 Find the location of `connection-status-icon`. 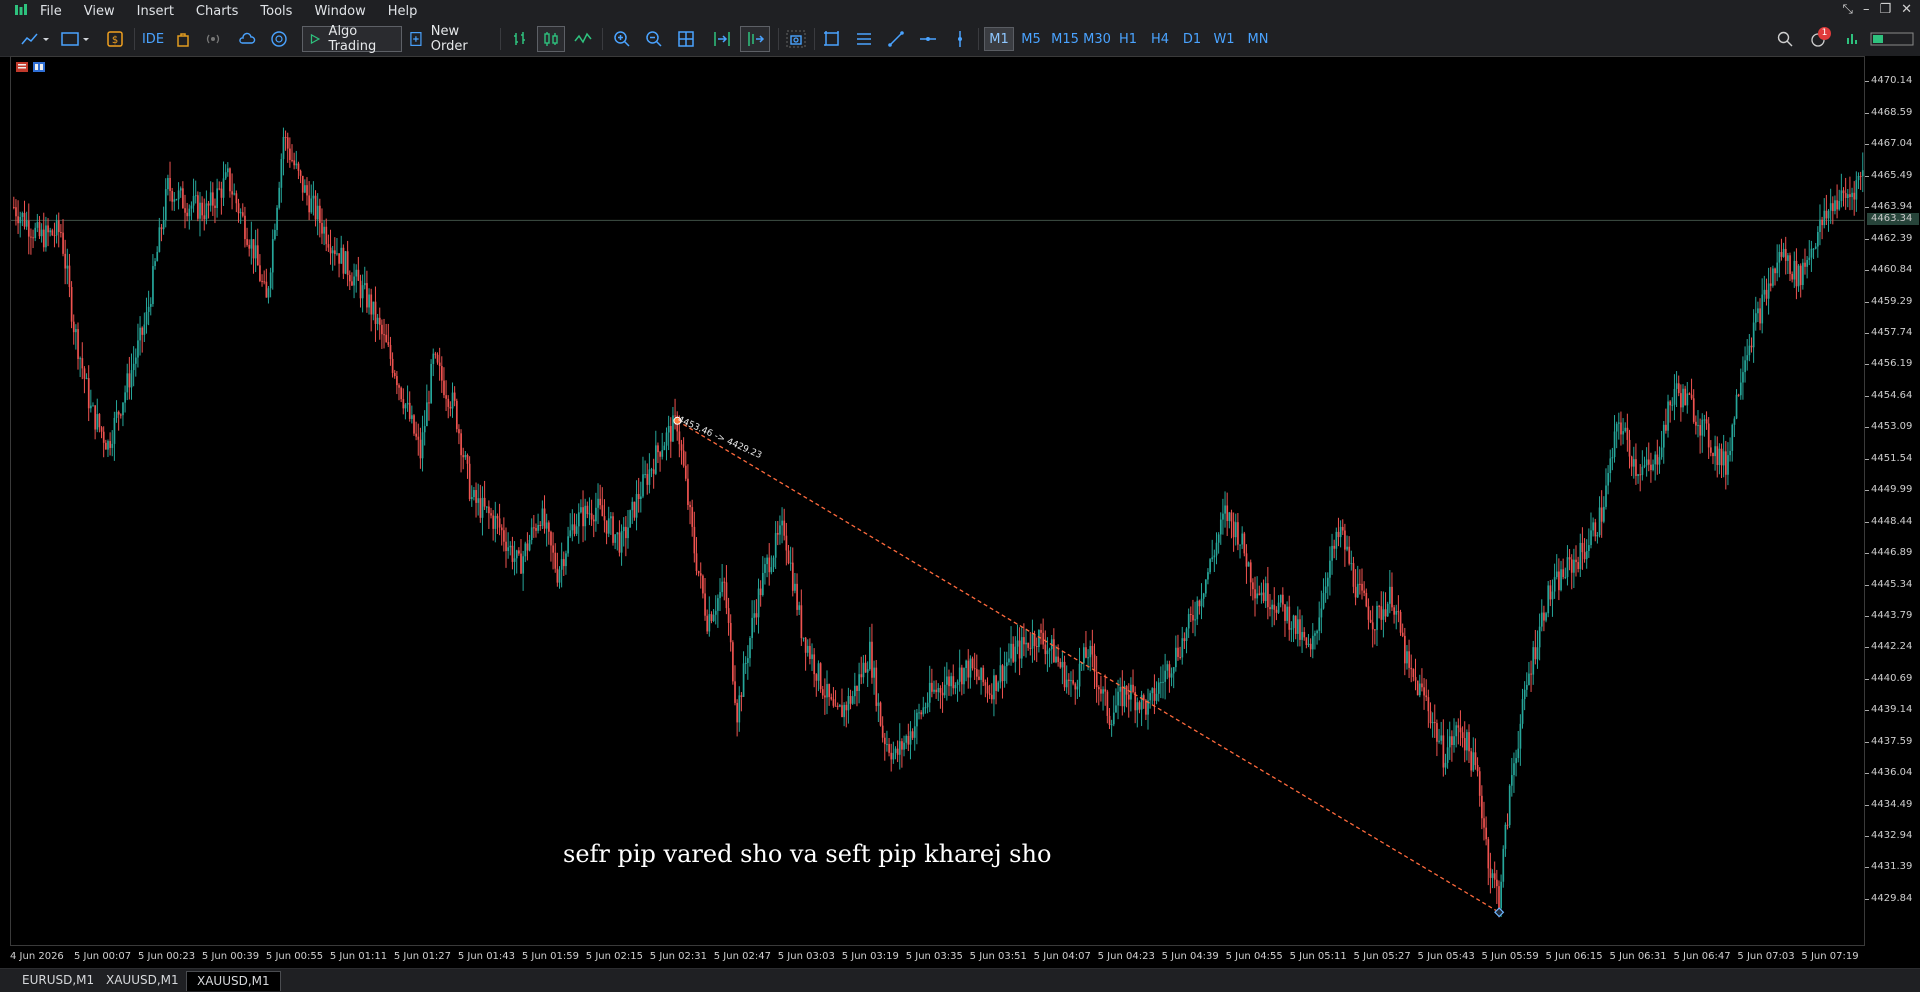

connection-status-icon is located at coordinates (1892, 39).